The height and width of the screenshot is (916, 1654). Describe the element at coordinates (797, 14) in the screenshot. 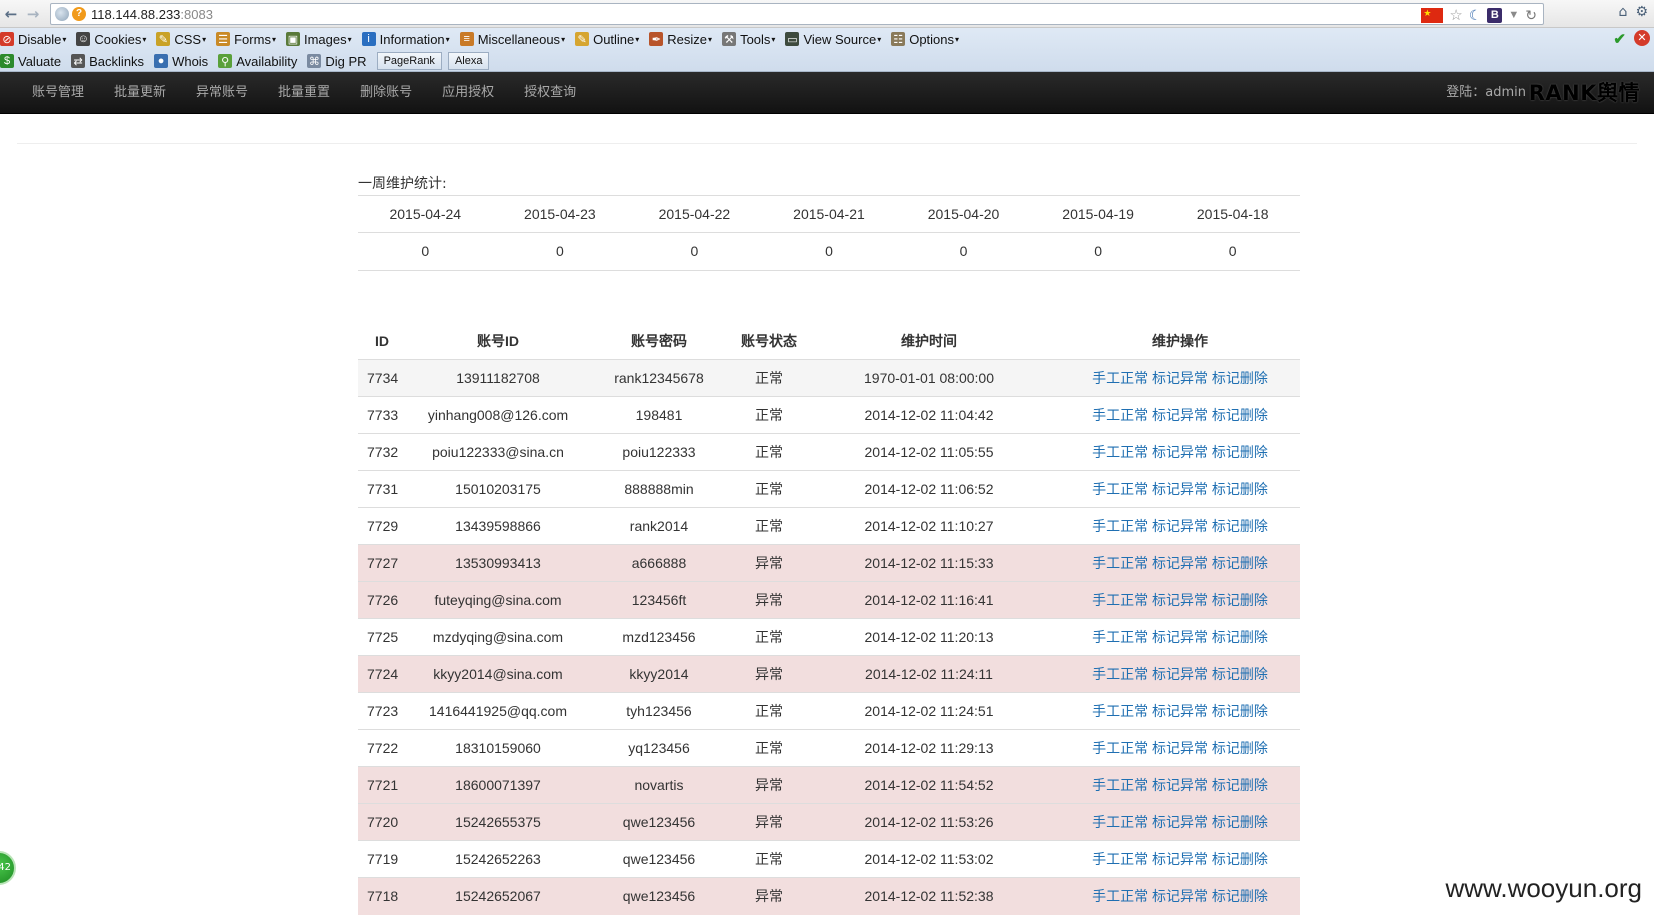

I see `url-input: ? 118.144.88.233:8083 ★ ☆ ☾ B ▼ ↻` at that location.